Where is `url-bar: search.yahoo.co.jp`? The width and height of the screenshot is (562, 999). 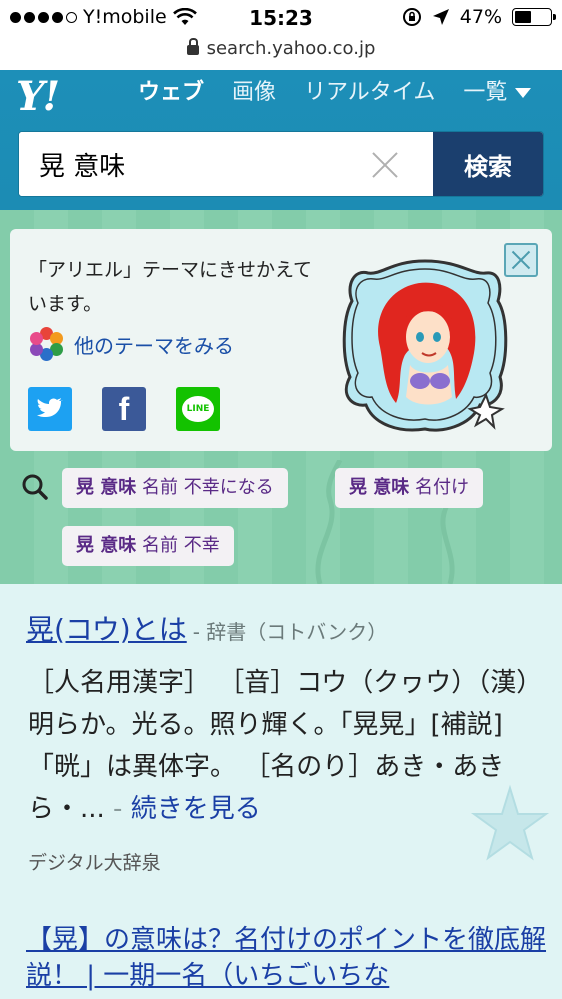 url-bar: search.yahoo.co.jp is located at coordinates (281, 48).